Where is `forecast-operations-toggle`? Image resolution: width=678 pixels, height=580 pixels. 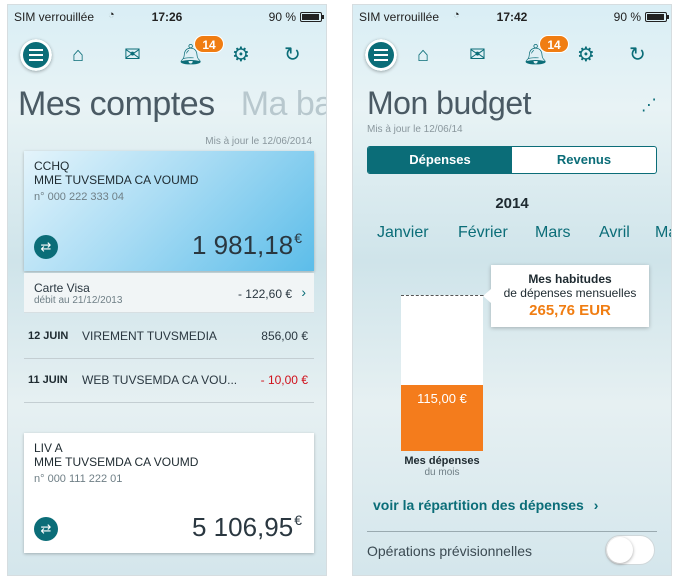
forecast-operations-toggle is located at coordinates (630, 550).